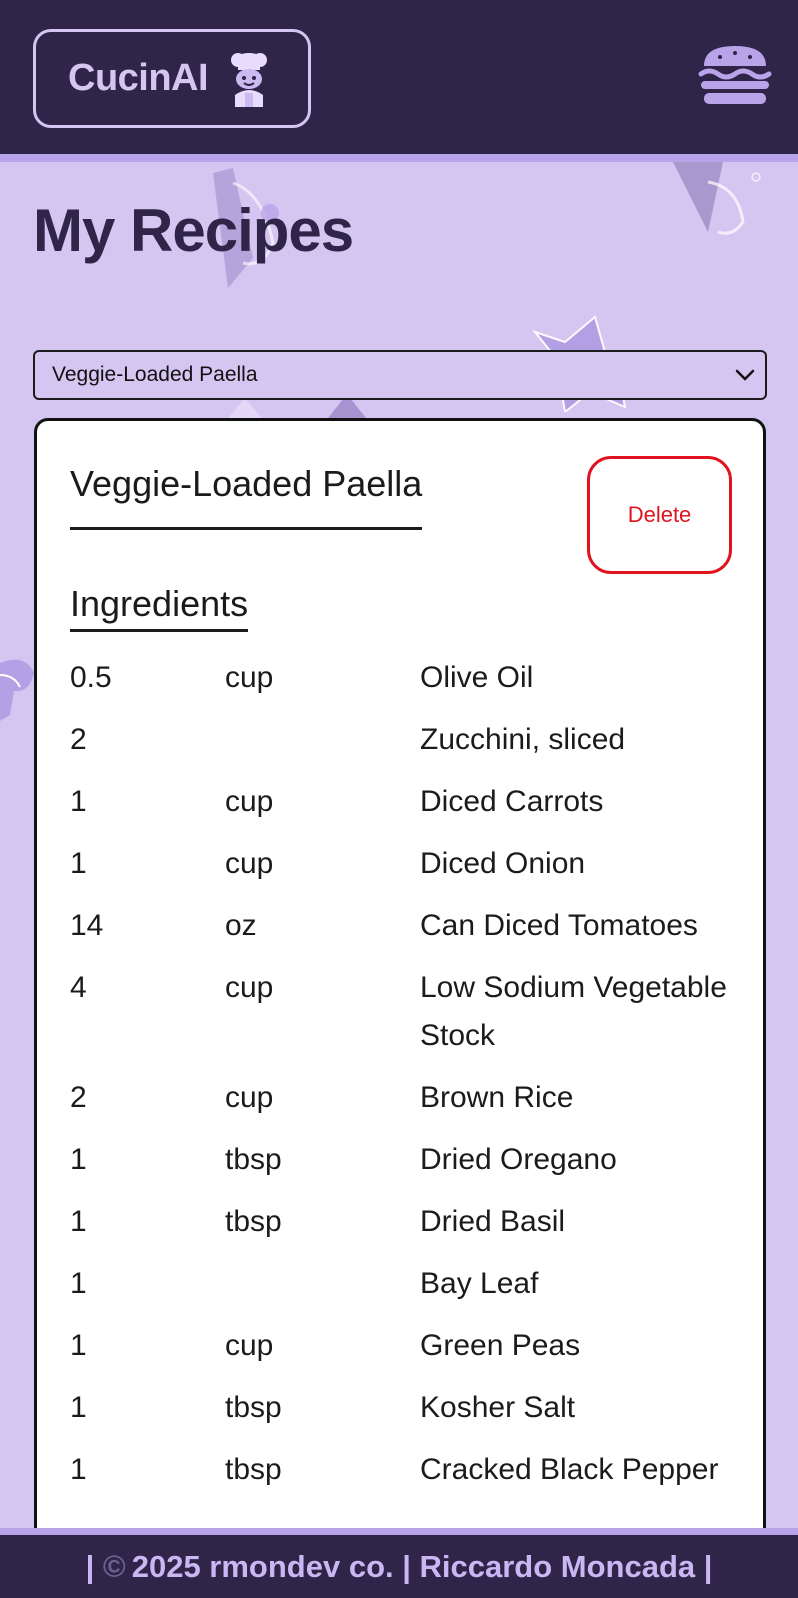  What do you see at coordinates (512, 801) in the screenshot?
I see `ingredient-name: Diced Carrots` at bounding box center [512, 801].